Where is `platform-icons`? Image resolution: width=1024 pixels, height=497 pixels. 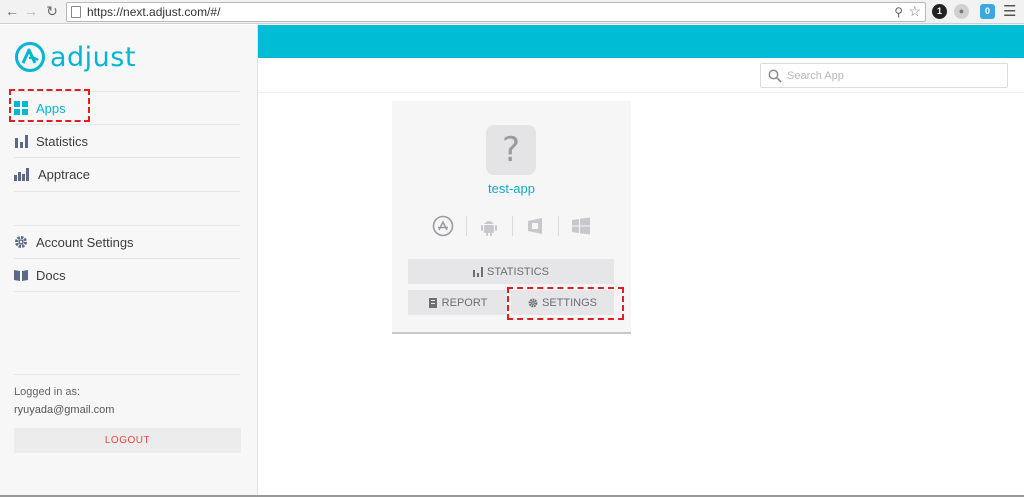 platform-icons is located at coordinates (512, 226).